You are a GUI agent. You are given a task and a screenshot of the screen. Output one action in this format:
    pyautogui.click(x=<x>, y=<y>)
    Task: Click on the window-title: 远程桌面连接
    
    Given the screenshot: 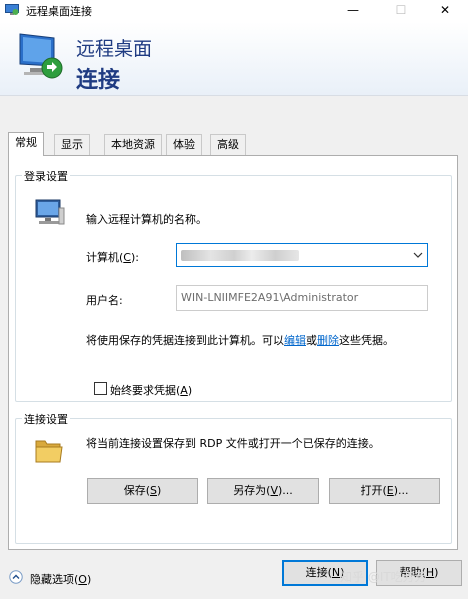 What is the action you would take?
    pyautogui.click(x=59, y=11)
    